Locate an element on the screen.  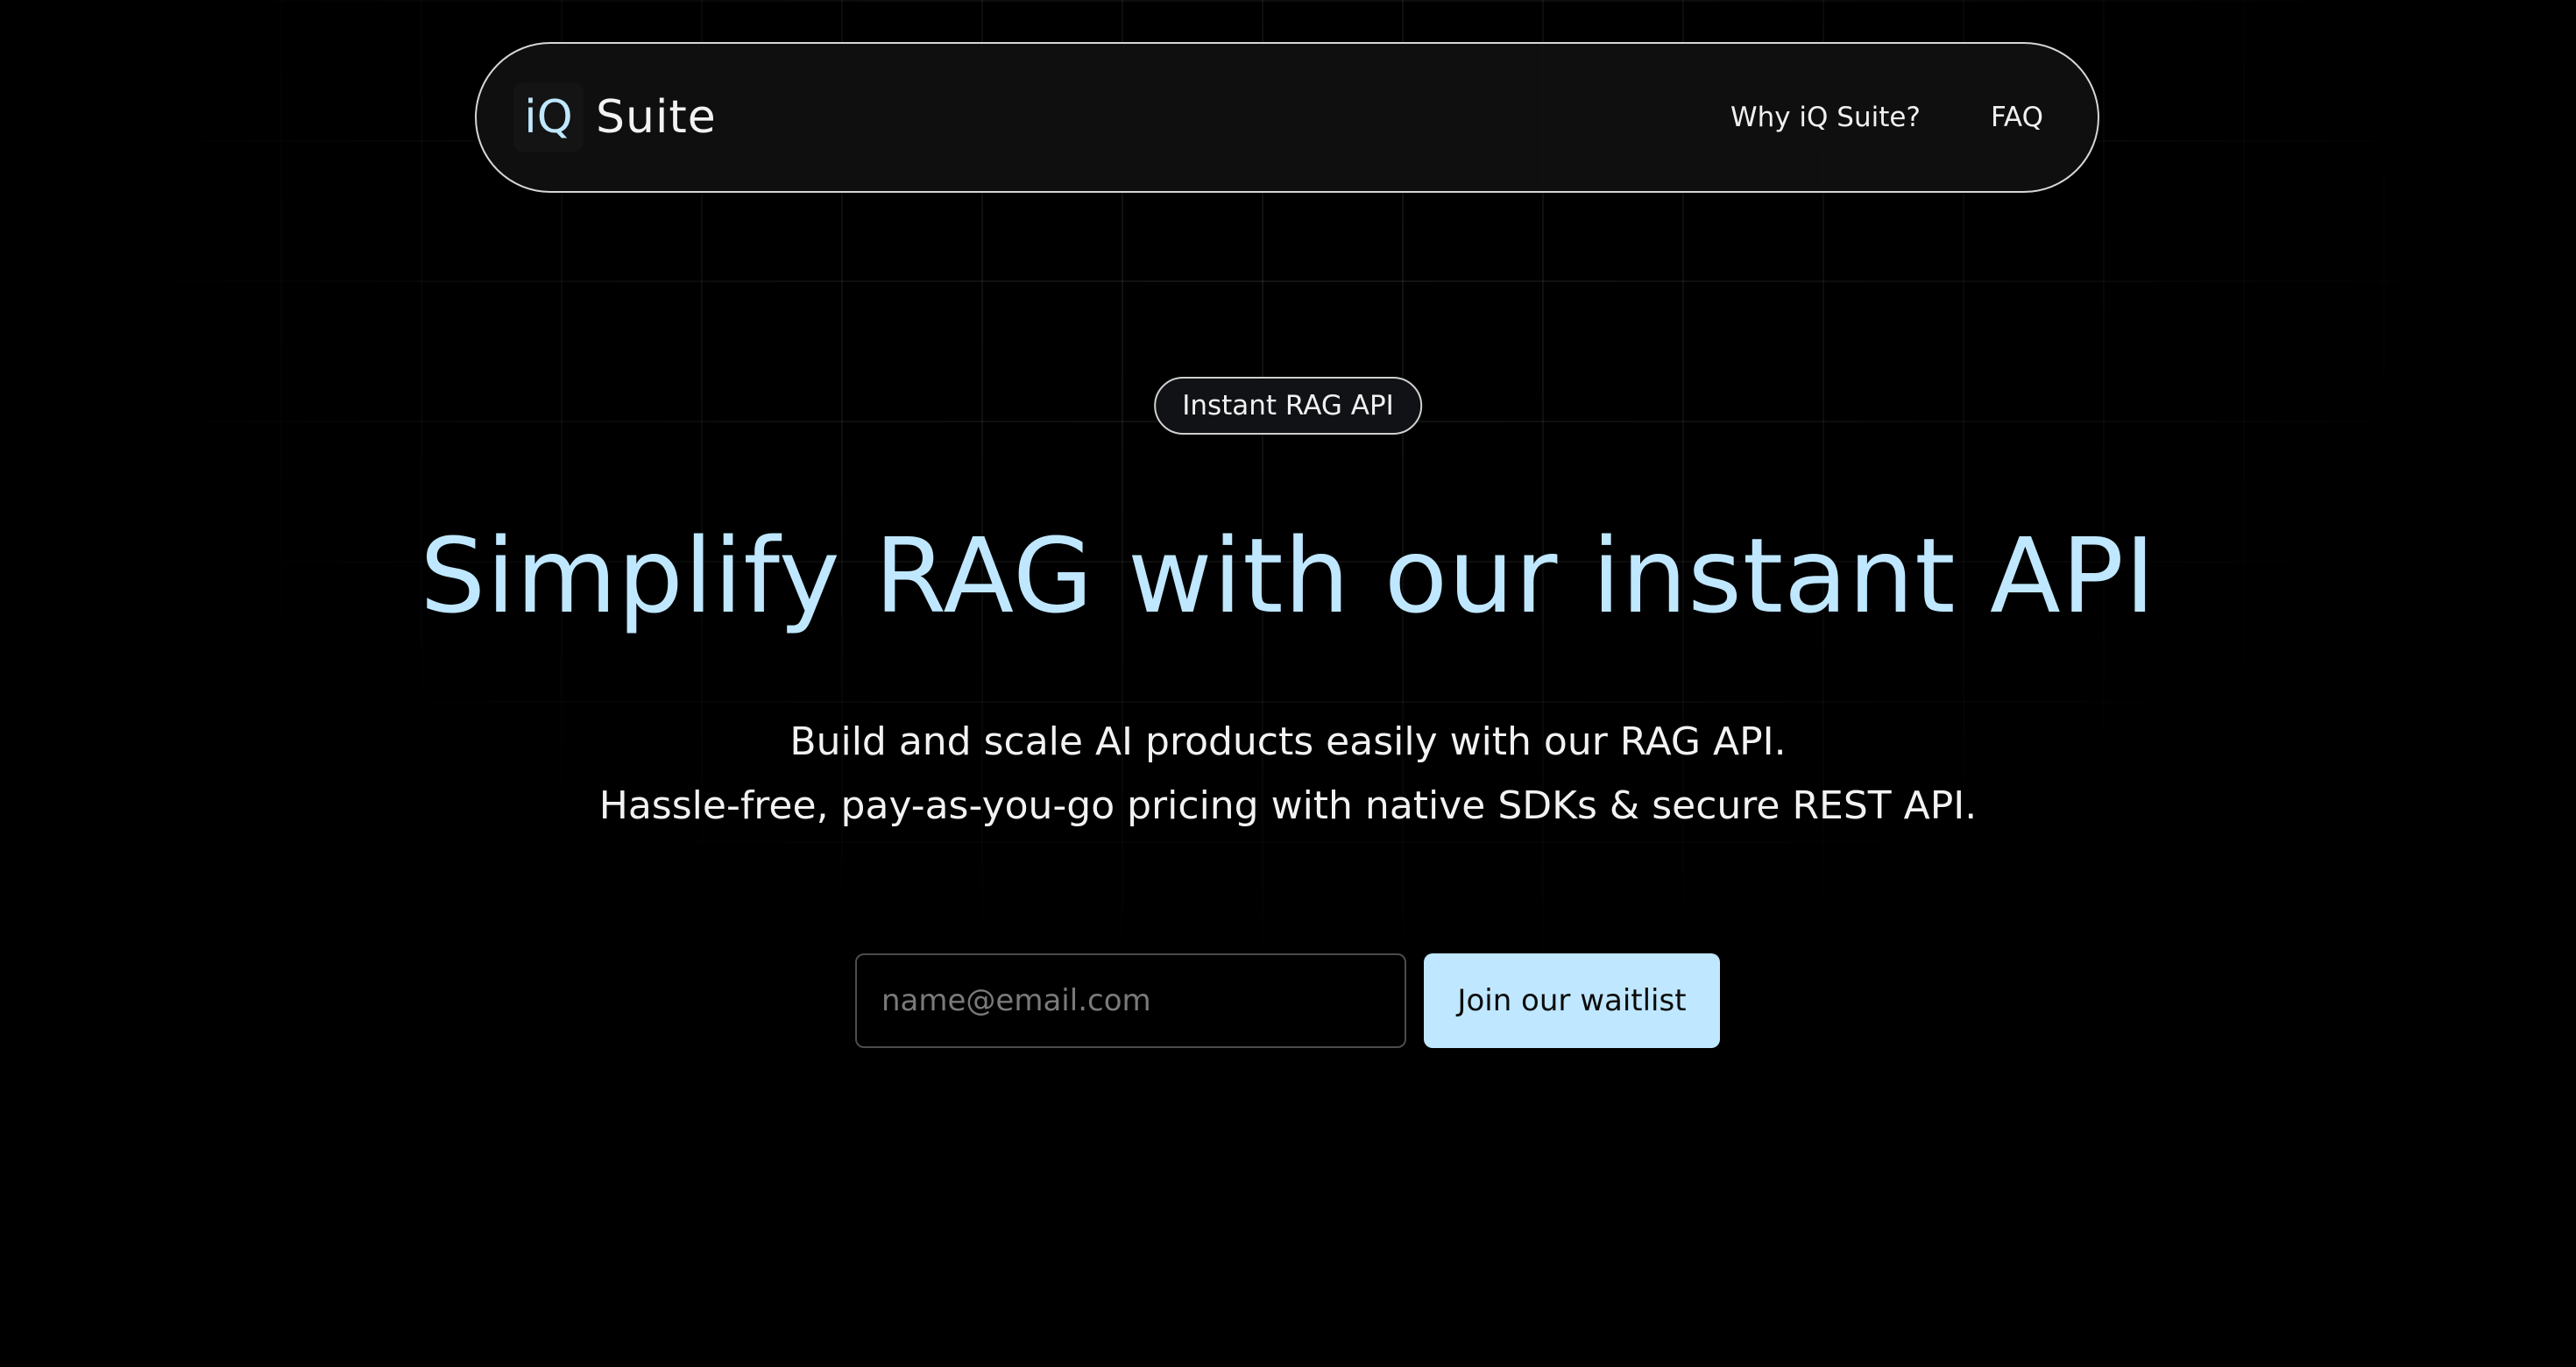
nav-link-why-iq-suite: Why iQ Suite? is located at coordinates (1825, 117).